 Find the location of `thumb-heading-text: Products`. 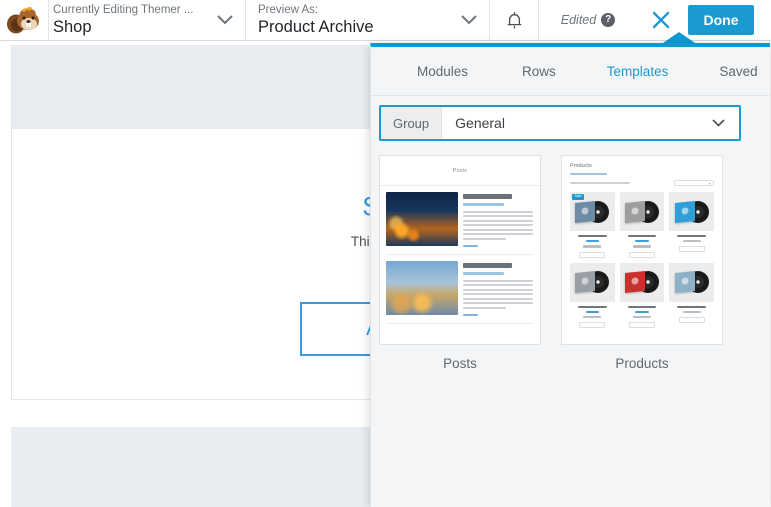

thumb-heading-text: Products is located at coordinates (581, 166).